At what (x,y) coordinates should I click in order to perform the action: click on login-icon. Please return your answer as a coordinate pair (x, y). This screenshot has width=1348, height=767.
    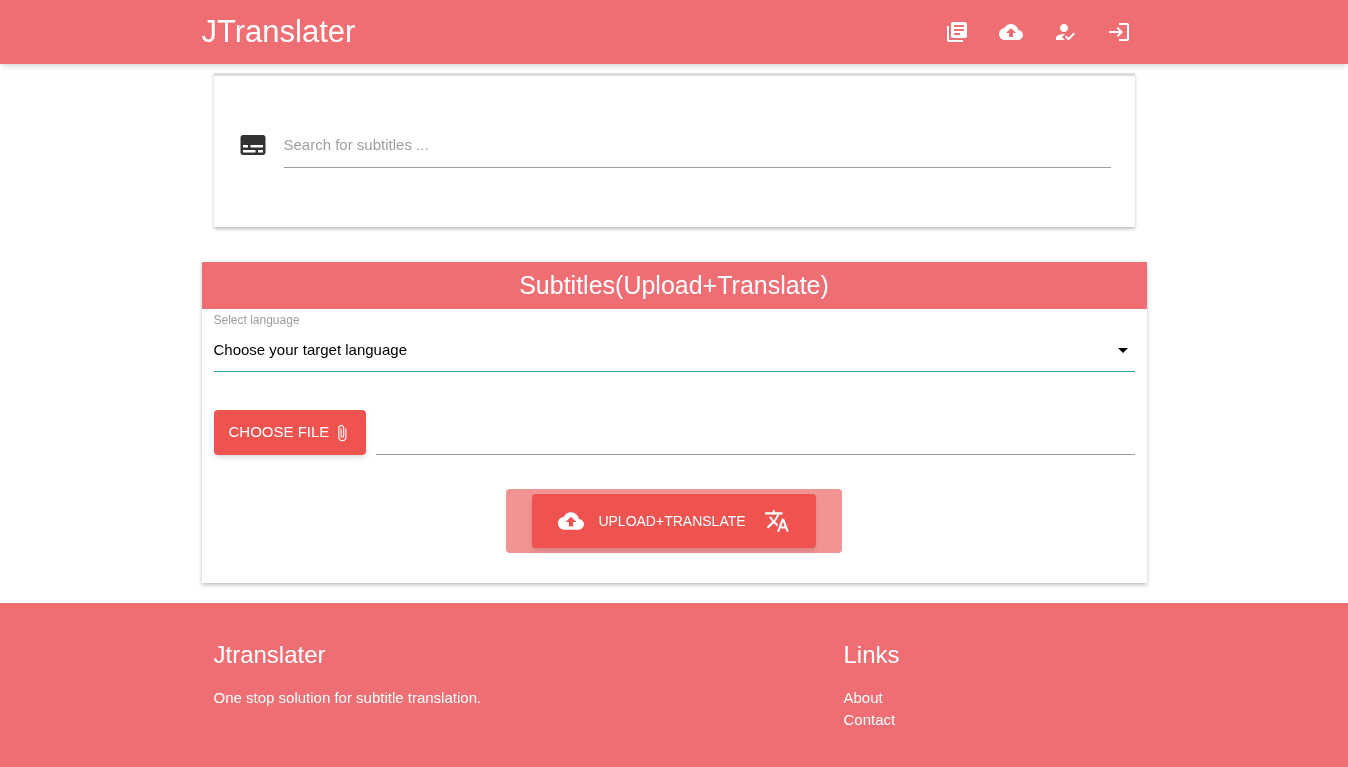
    Looking at the image, I should click on (1118, 32).